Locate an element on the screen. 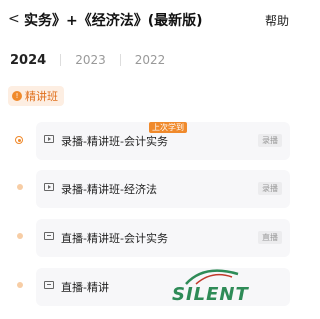 This screenshot has width=320, height=319. help-button: 帮助 is located at coordinates (277, 20).